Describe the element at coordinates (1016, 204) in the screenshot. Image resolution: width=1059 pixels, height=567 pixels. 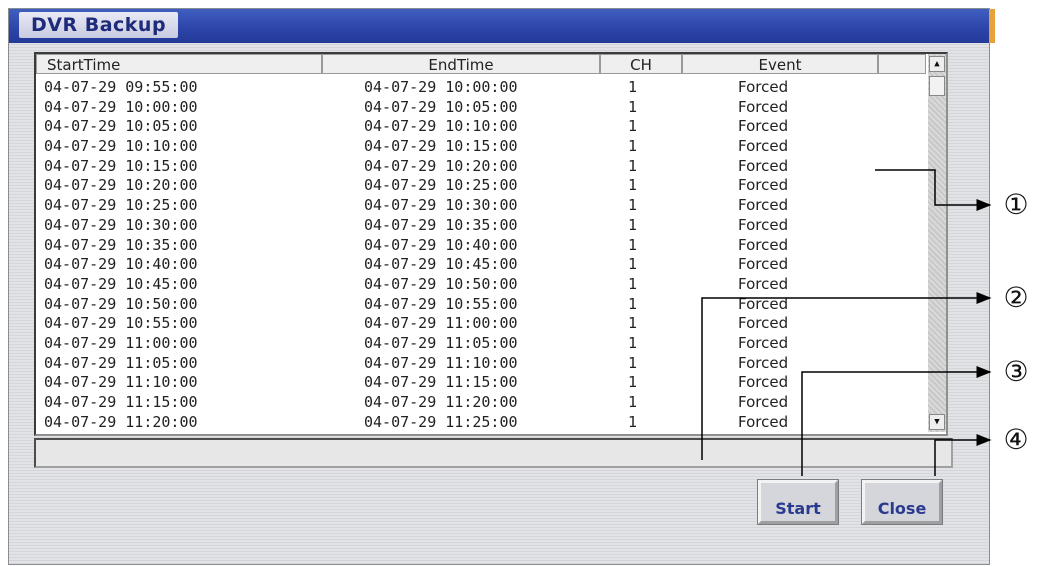
I see `callout-1: ①` at that location.